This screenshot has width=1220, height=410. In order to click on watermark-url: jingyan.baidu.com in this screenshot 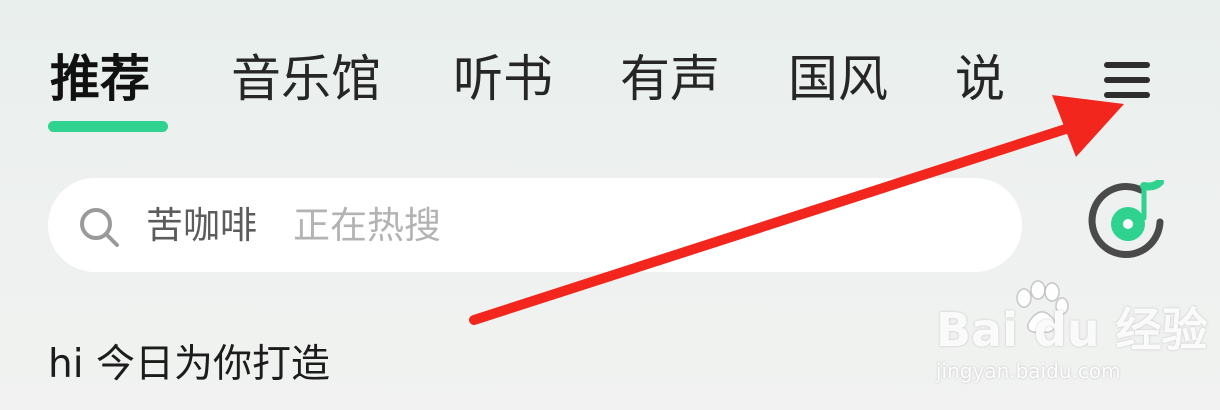, I will do `click(1028, 371)`.